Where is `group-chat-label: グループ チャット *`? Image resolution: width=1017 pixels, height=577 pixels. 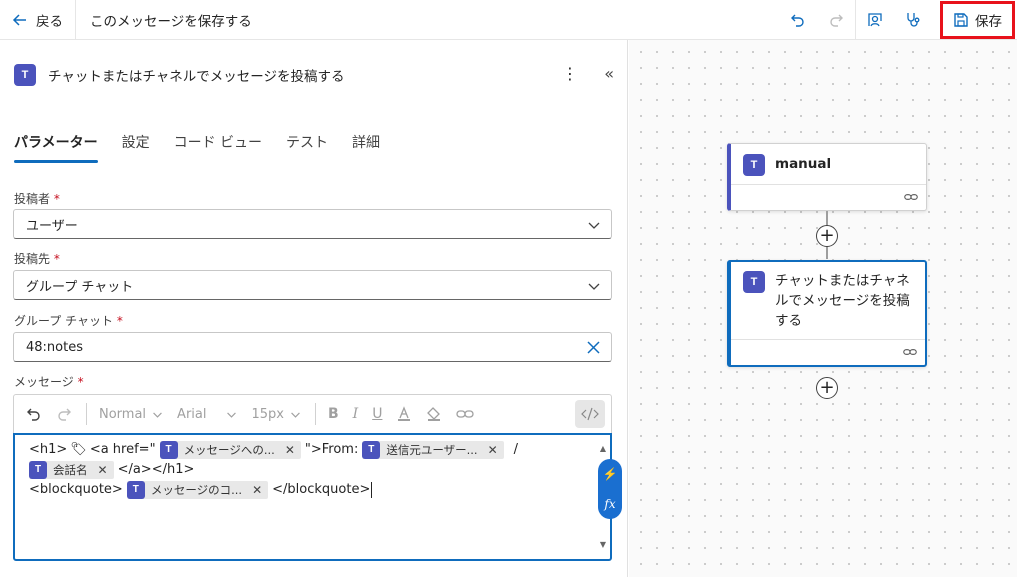 group-chat-label: グループ チャット * is located at coordinates (68, 321).